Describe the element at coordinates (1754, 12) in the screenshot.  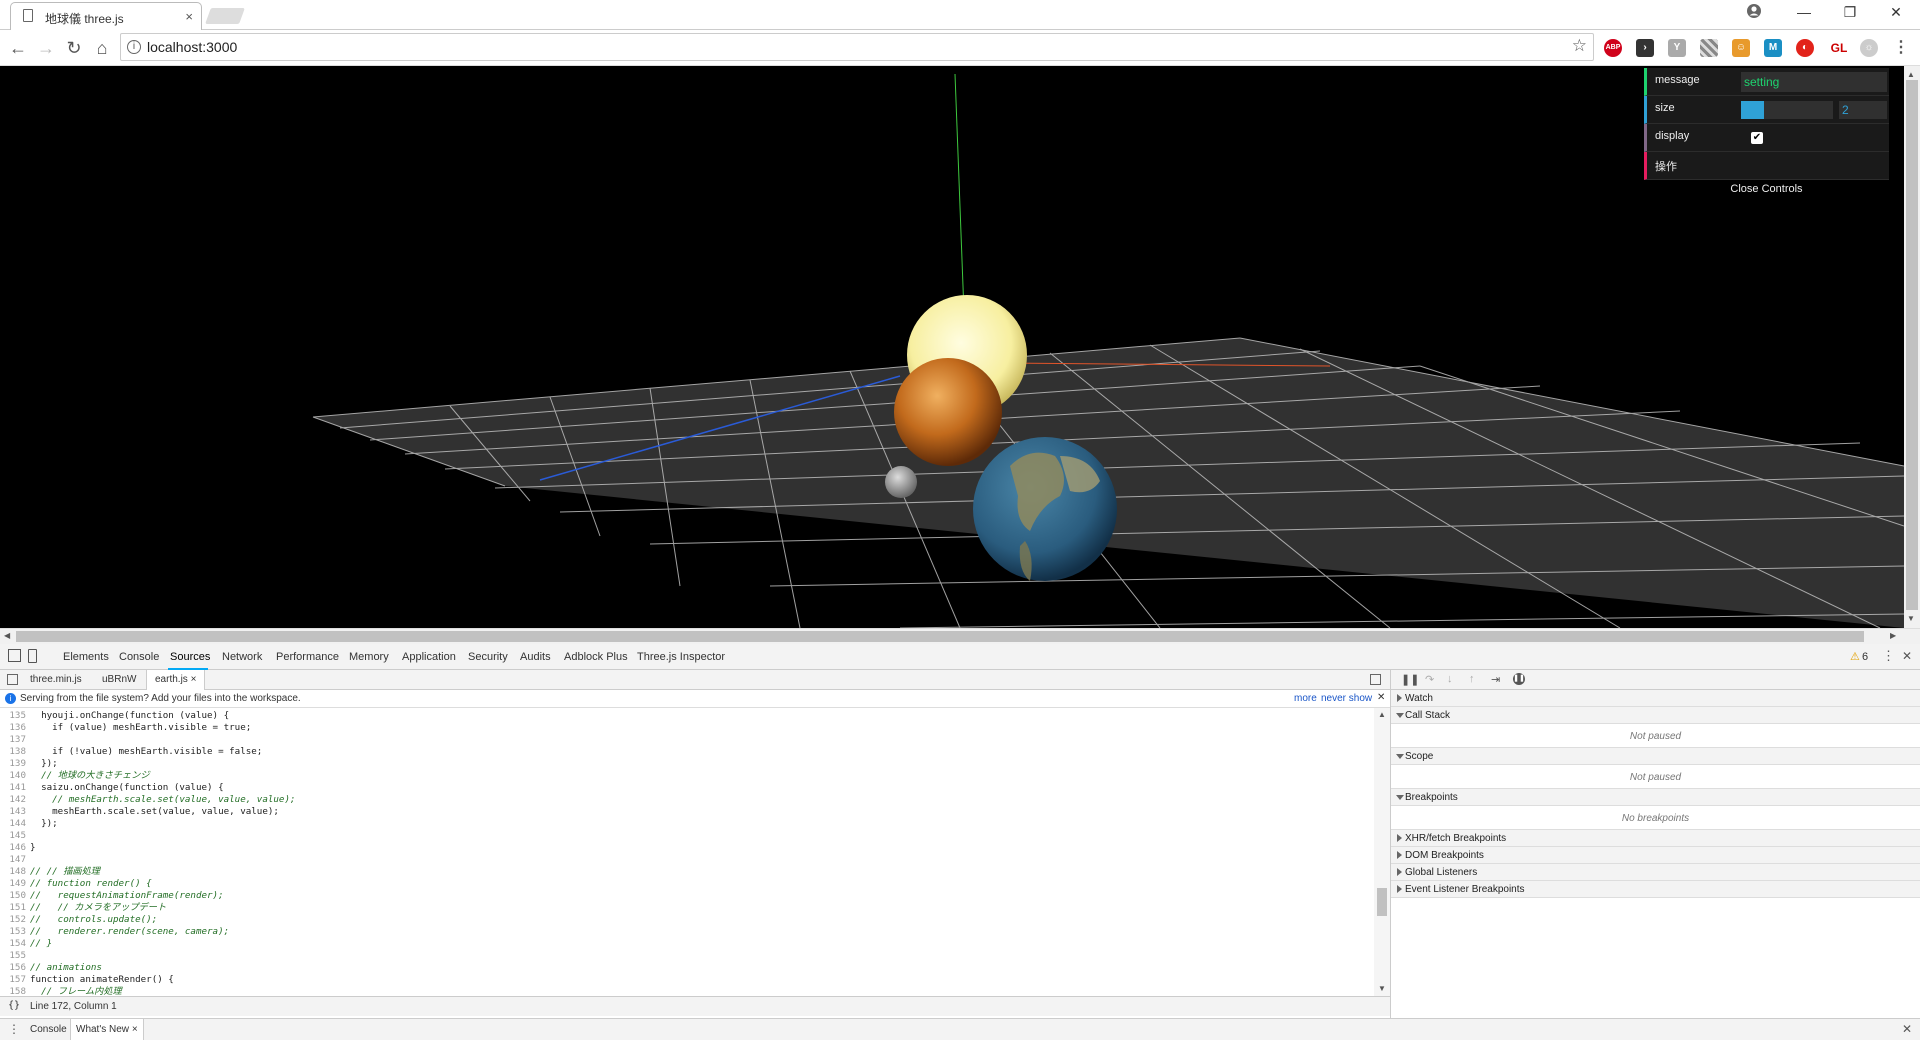
I see `profile-icon` at that location.